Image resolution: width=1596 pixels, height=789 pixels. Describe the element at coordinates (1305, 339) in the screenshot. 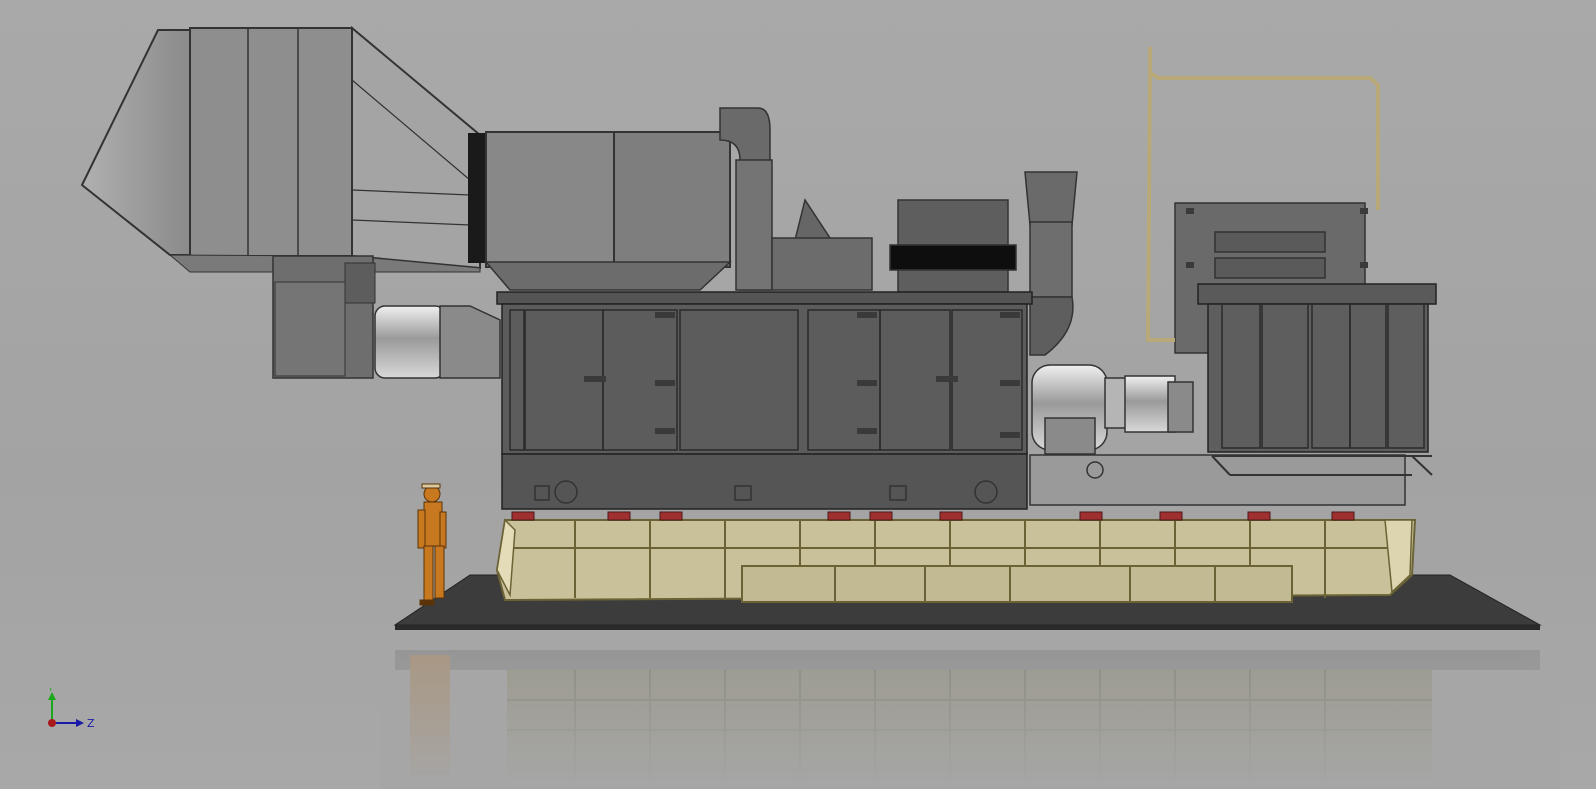

I see `generator` at that location.